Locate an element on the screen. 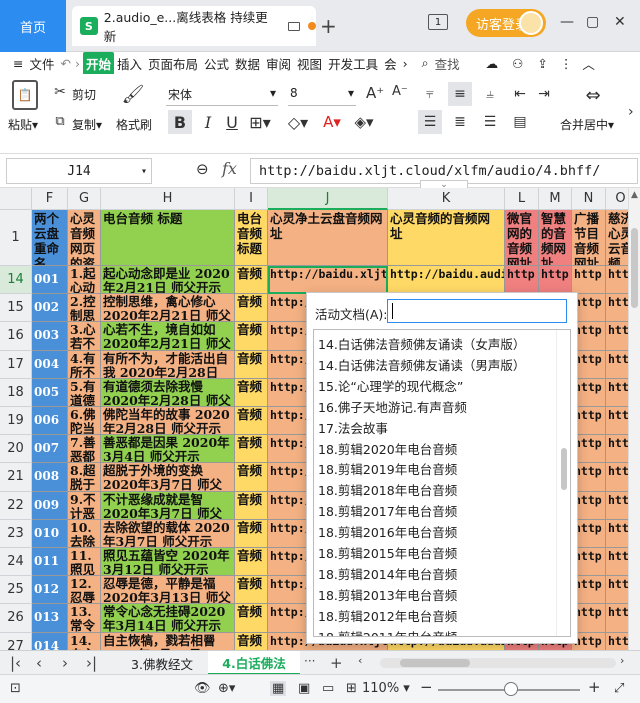 The height and width of the screenshot is (703, 640). tab-review: 审阅 is located at coordinates (278, 63).